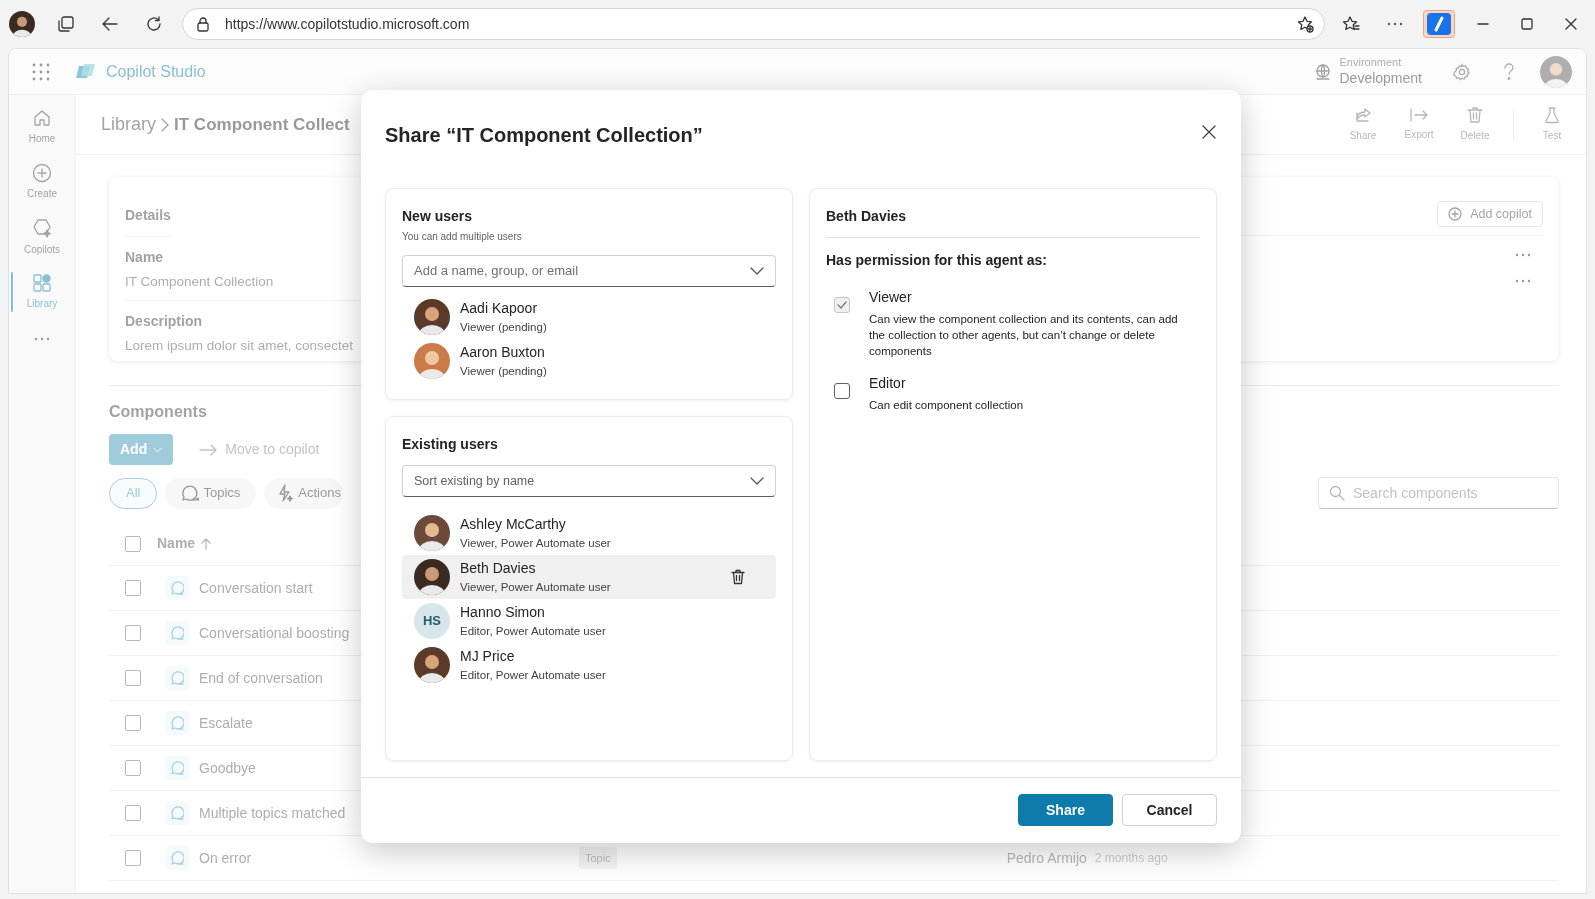 The width and height of the screenshot is (1595, 899). Describe the element at coordinates (129, 124) in the screenshot. I see `breadcrumb-link: Library` at that location.